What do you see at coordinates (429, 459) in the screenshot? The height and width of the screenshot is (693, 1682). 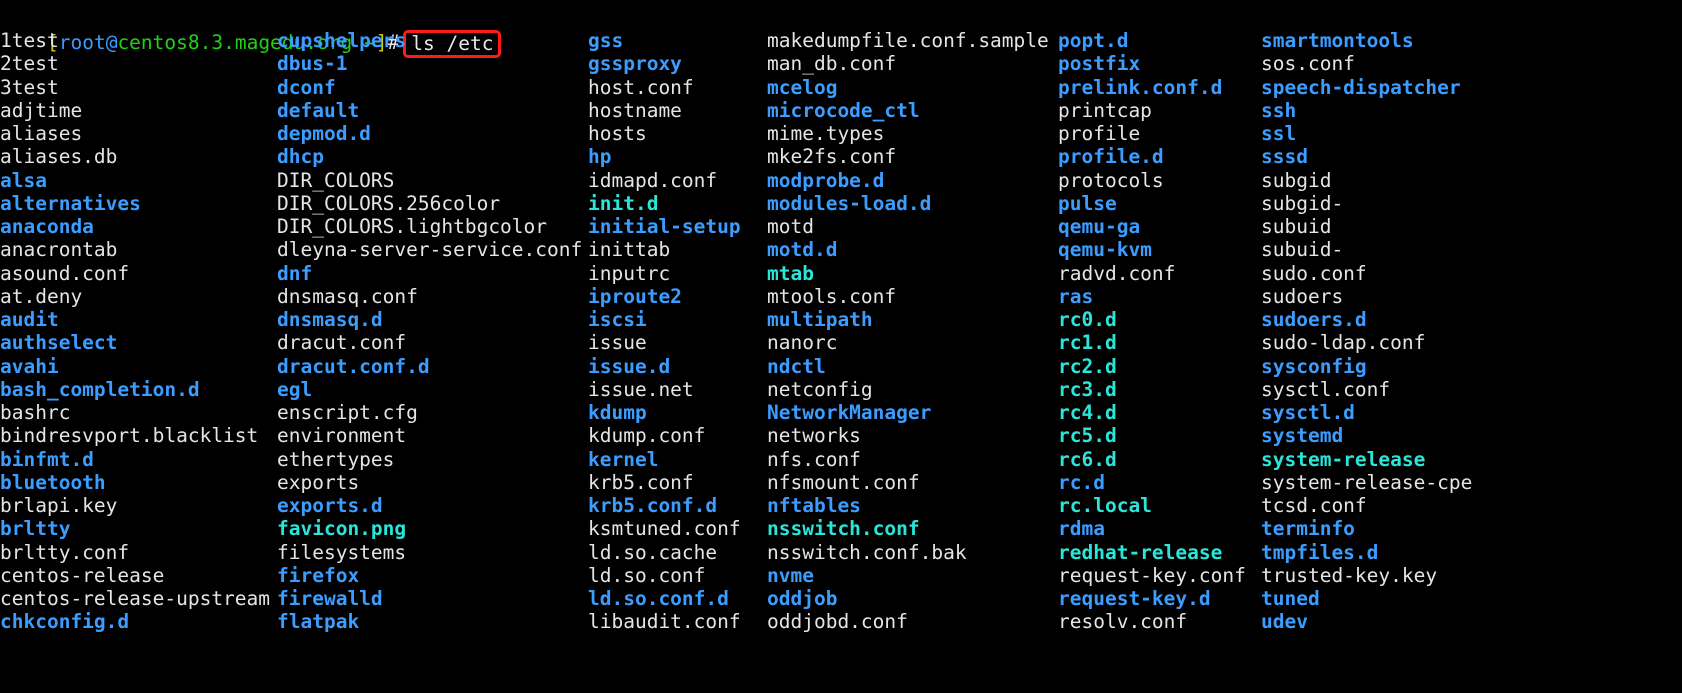 I see `ls-entry: ethertypes` at bounding box center [429, 459].